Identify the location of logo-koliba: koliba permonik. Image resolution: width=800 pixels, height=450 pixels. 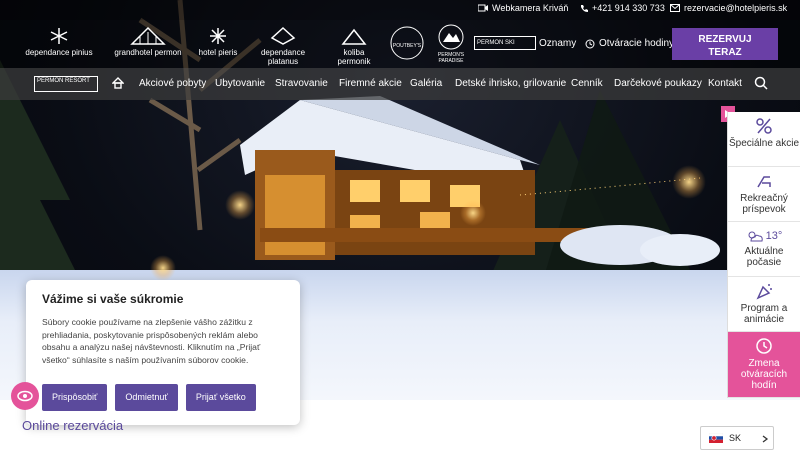
(354, 46).